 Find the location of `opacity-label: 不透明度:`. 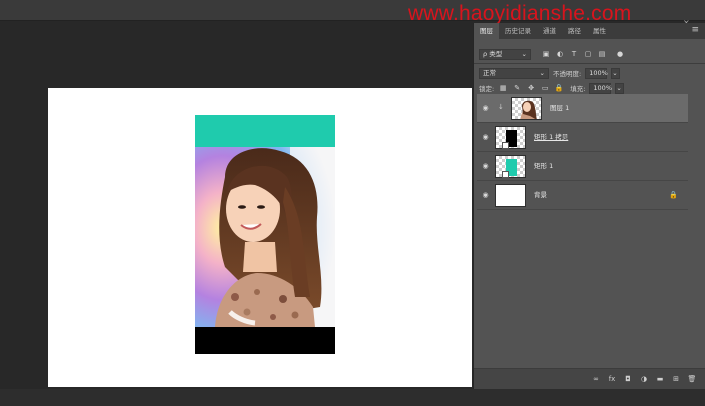

opacity-label: 不透明度: is located at coordinates (567, 74).